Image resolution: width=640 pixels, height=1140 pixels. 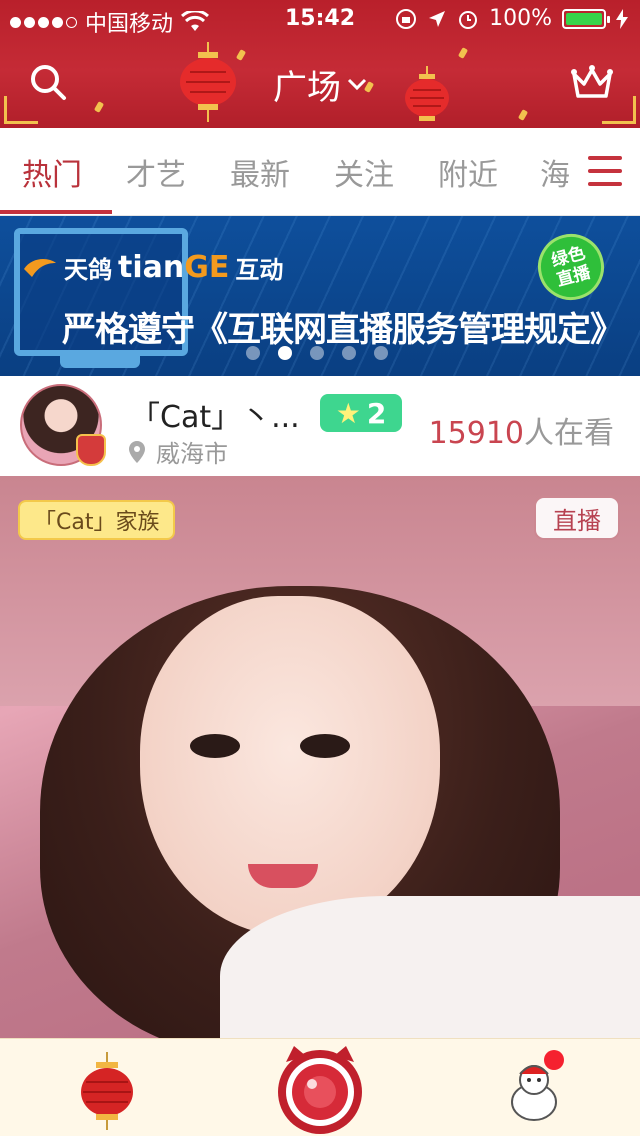 I want to click on location-arrow-icon, so click(x=437, y=18).